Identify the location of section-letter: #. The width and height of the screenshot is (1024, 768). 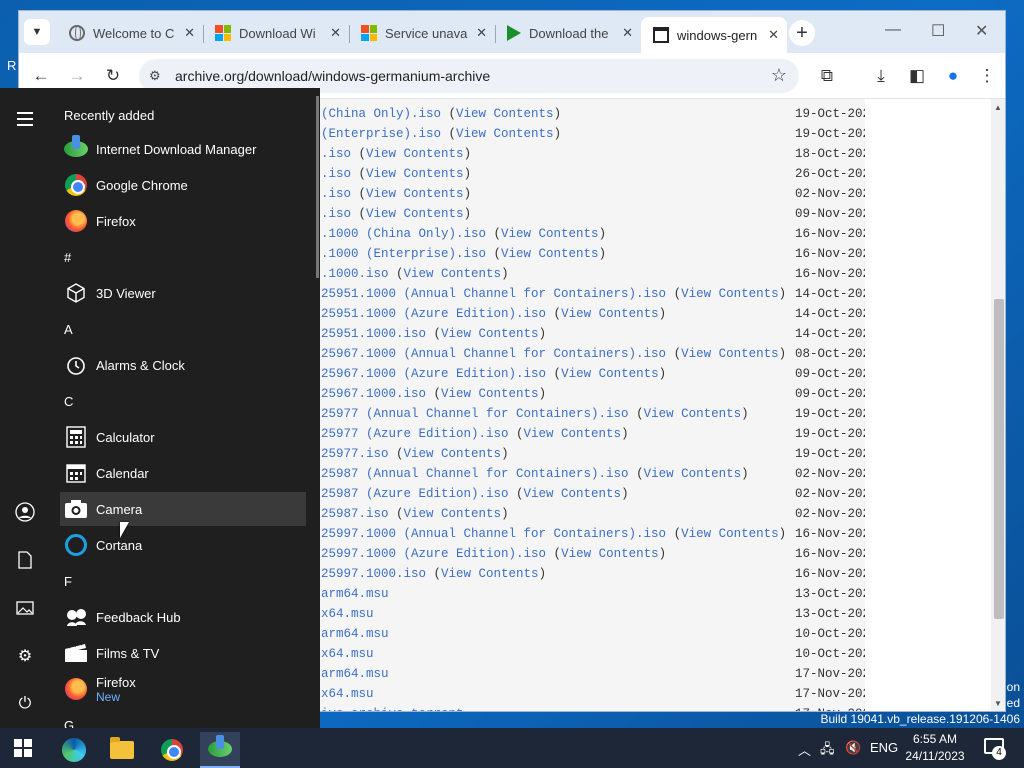
(67, 257).